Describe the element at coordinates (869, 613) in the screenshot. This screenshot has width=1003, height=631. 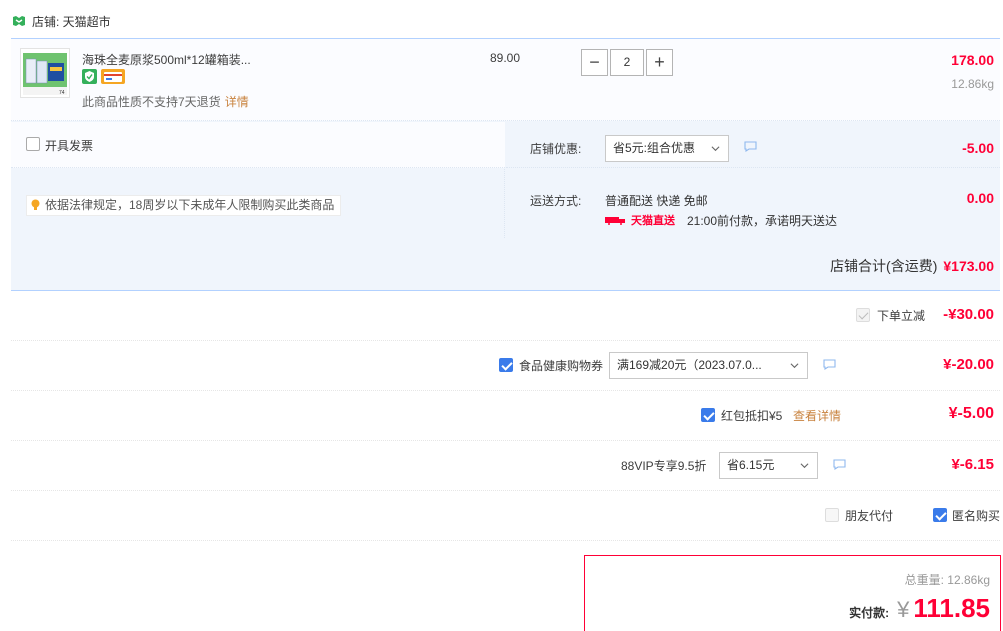
I see `payable-label: 实付款:` at that location.